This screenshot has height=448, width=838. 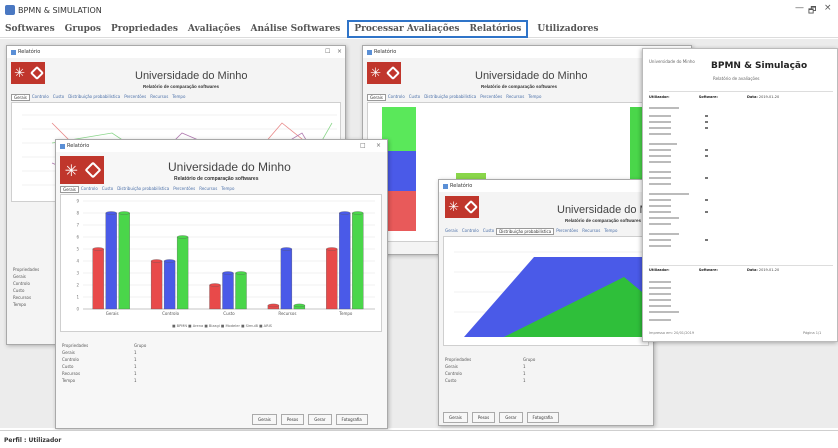 I want to click on doc-title: BPMN & Simulação, so click(x=759, y=66).